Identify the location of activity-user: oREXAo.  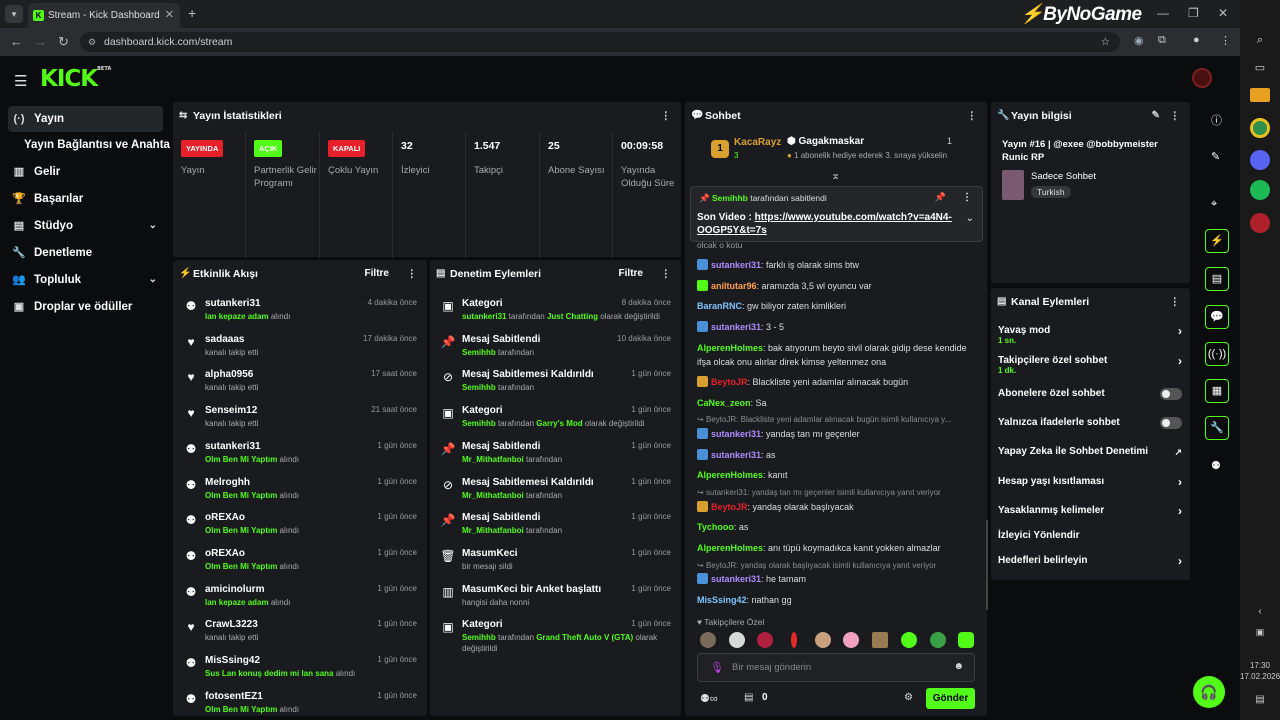
(225, 553).